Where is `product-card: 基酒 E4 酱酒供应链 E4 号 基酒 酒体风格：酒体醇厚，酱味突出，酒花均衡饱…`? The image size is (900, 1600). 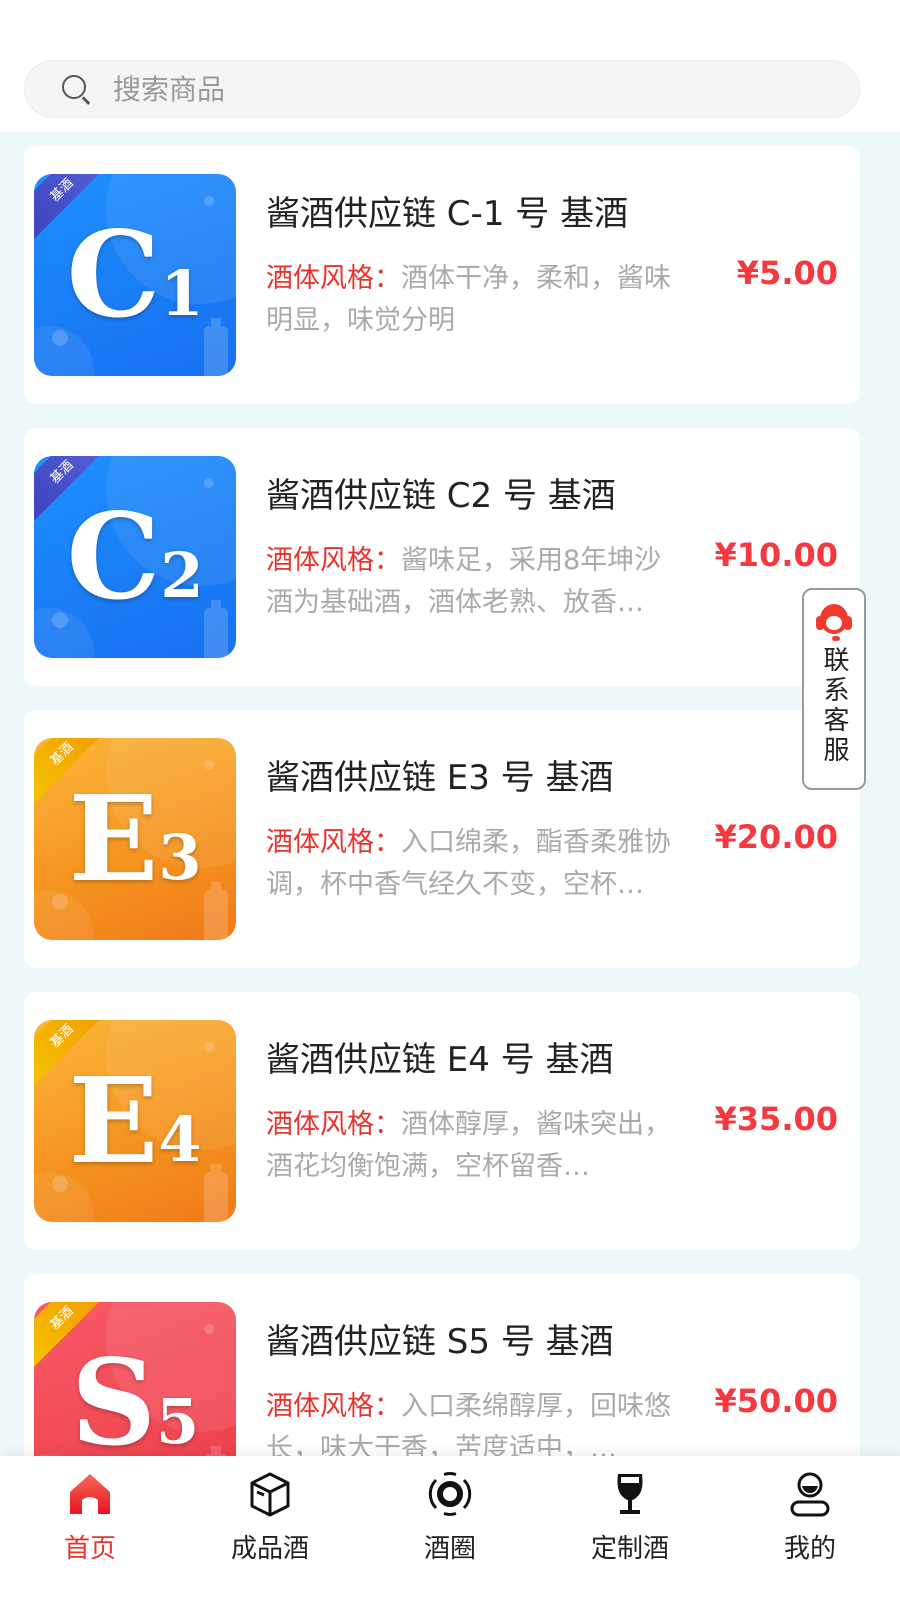
product-card: 基酒 E4 酱酒供应链 E4 号 基酒 酒体风格：酒体醇厚，酱味突出，酒花均衡饱… is located at coordinates (442, 1121).